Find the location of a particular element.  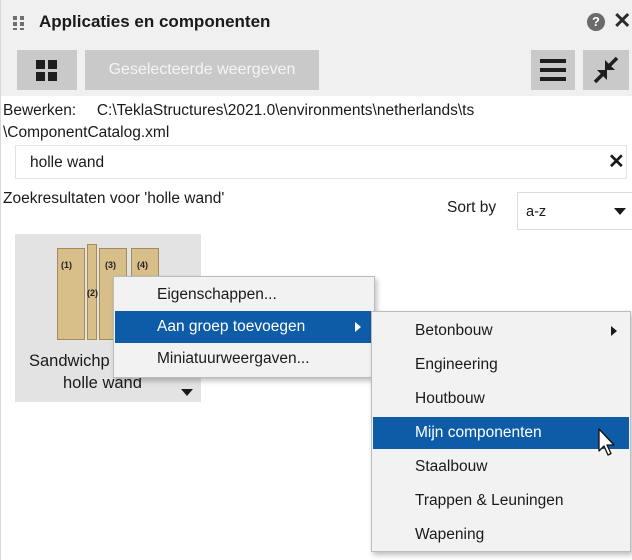

mouse-cursor-icon is located at coordinates (606, 442).